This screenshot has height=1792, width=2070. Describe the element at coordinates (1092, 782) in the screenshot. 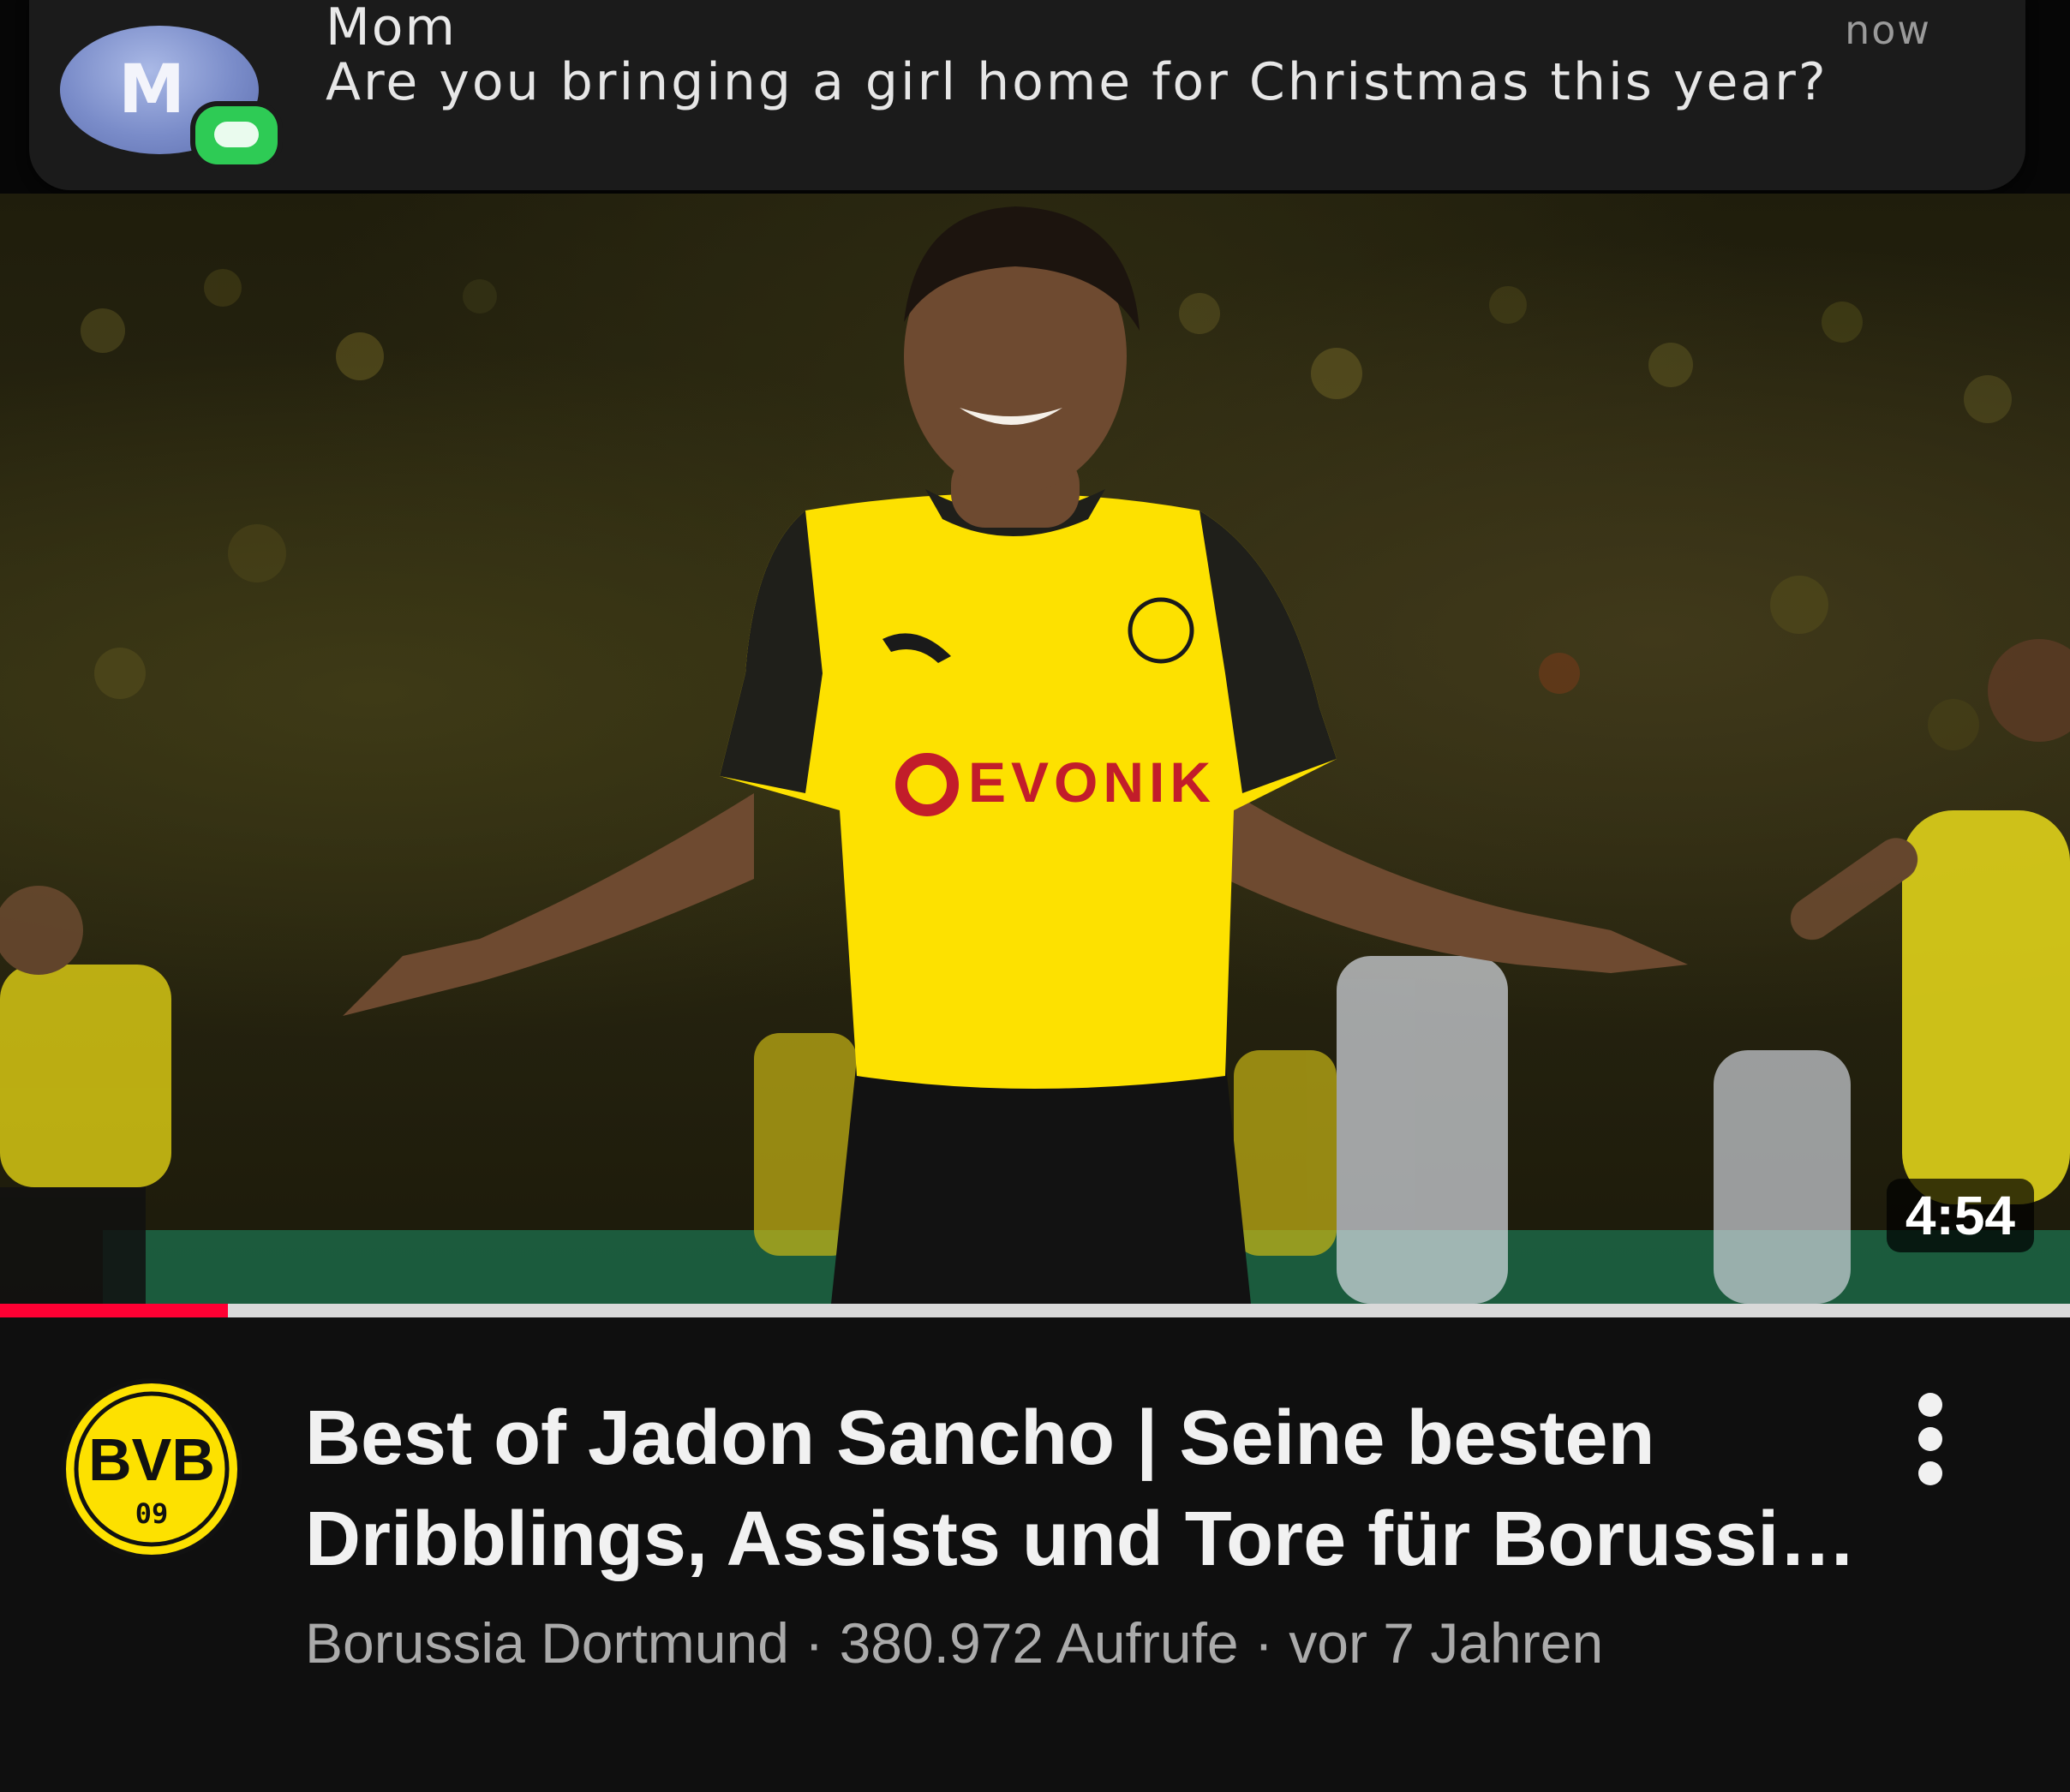

I see `jersey-sponsor: EVONIK` at that location.